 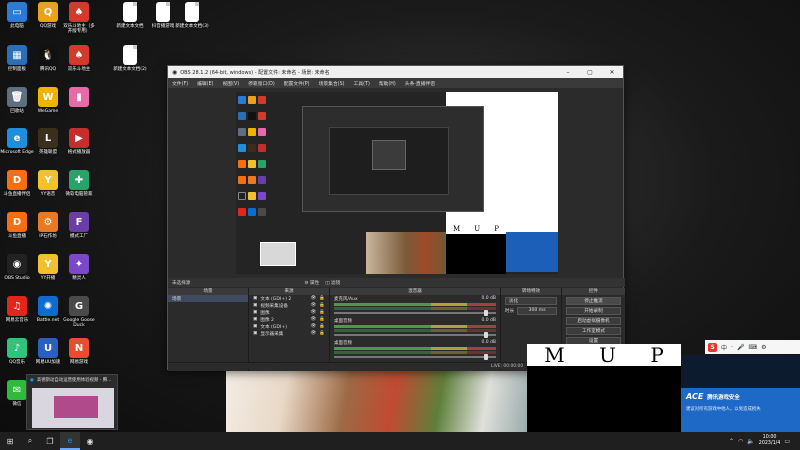 I want to click on desktop-icon: Q QQ游戏, so click(x=48, y=15).